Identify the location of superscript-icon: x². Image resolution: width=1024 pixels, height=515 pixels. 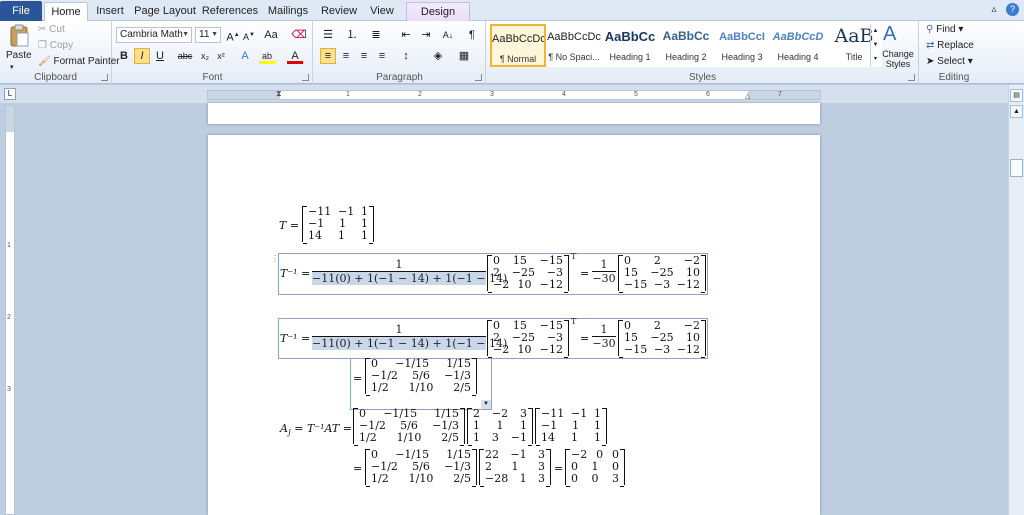
(221, 56).